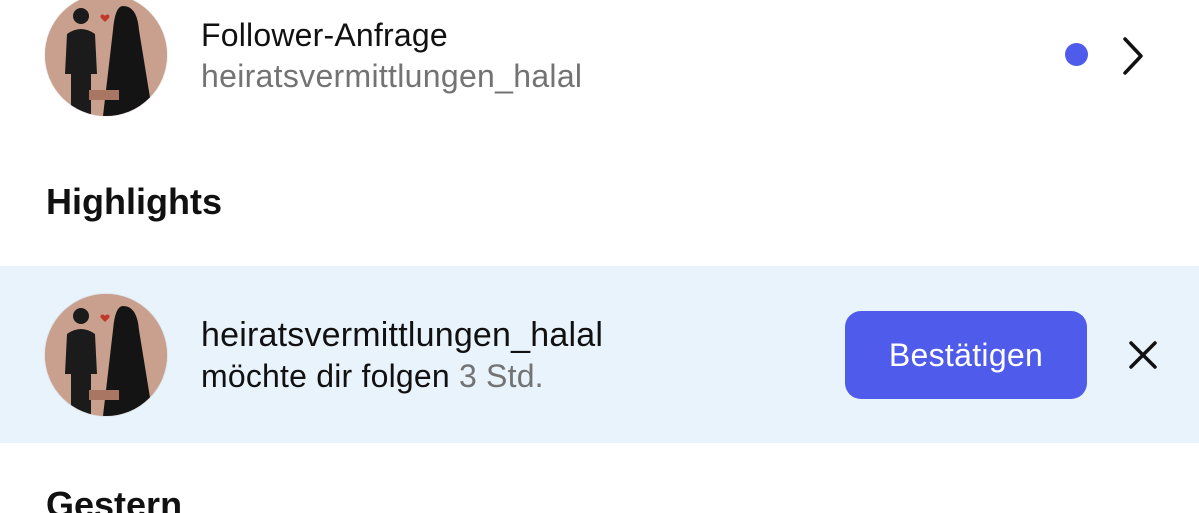  Describe the element at coordinates (114, 498) in the screenshot. I see `section-title-gestern: Gestern` at that location.